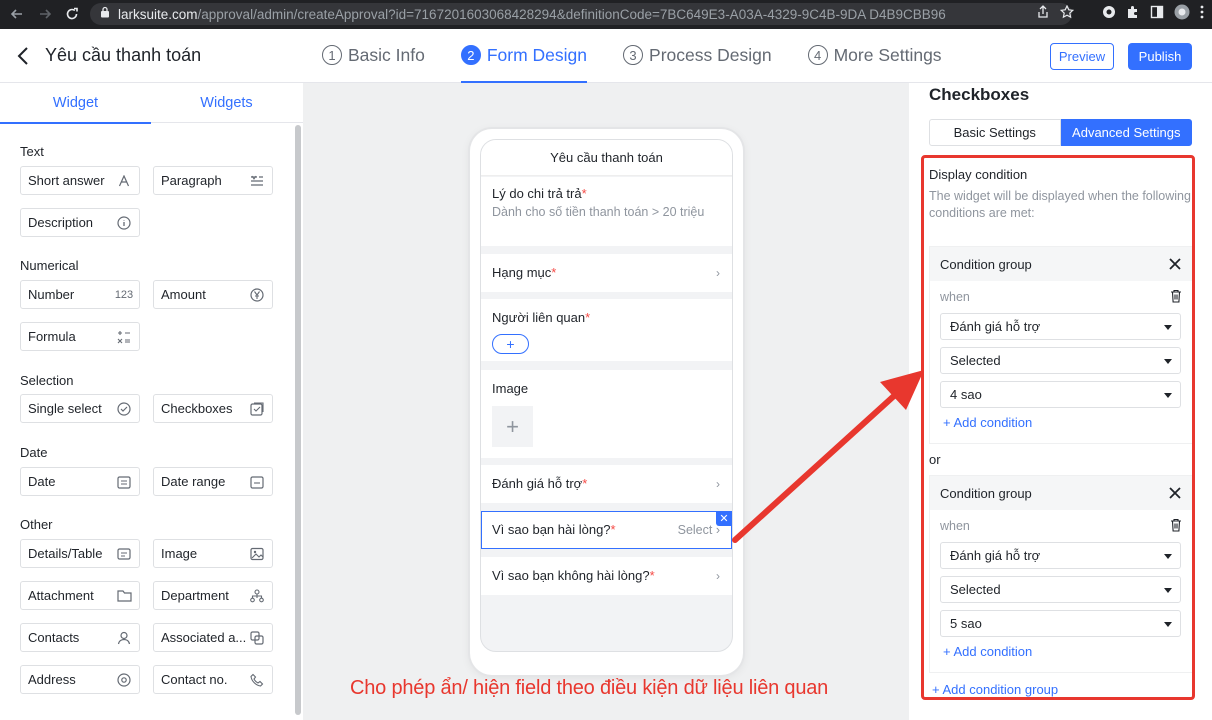 This screenshot has height=720, width=1212. Describe the element at coordinates (54, 637) in the screenshot. I see `widget-label: Contacts` at that location.